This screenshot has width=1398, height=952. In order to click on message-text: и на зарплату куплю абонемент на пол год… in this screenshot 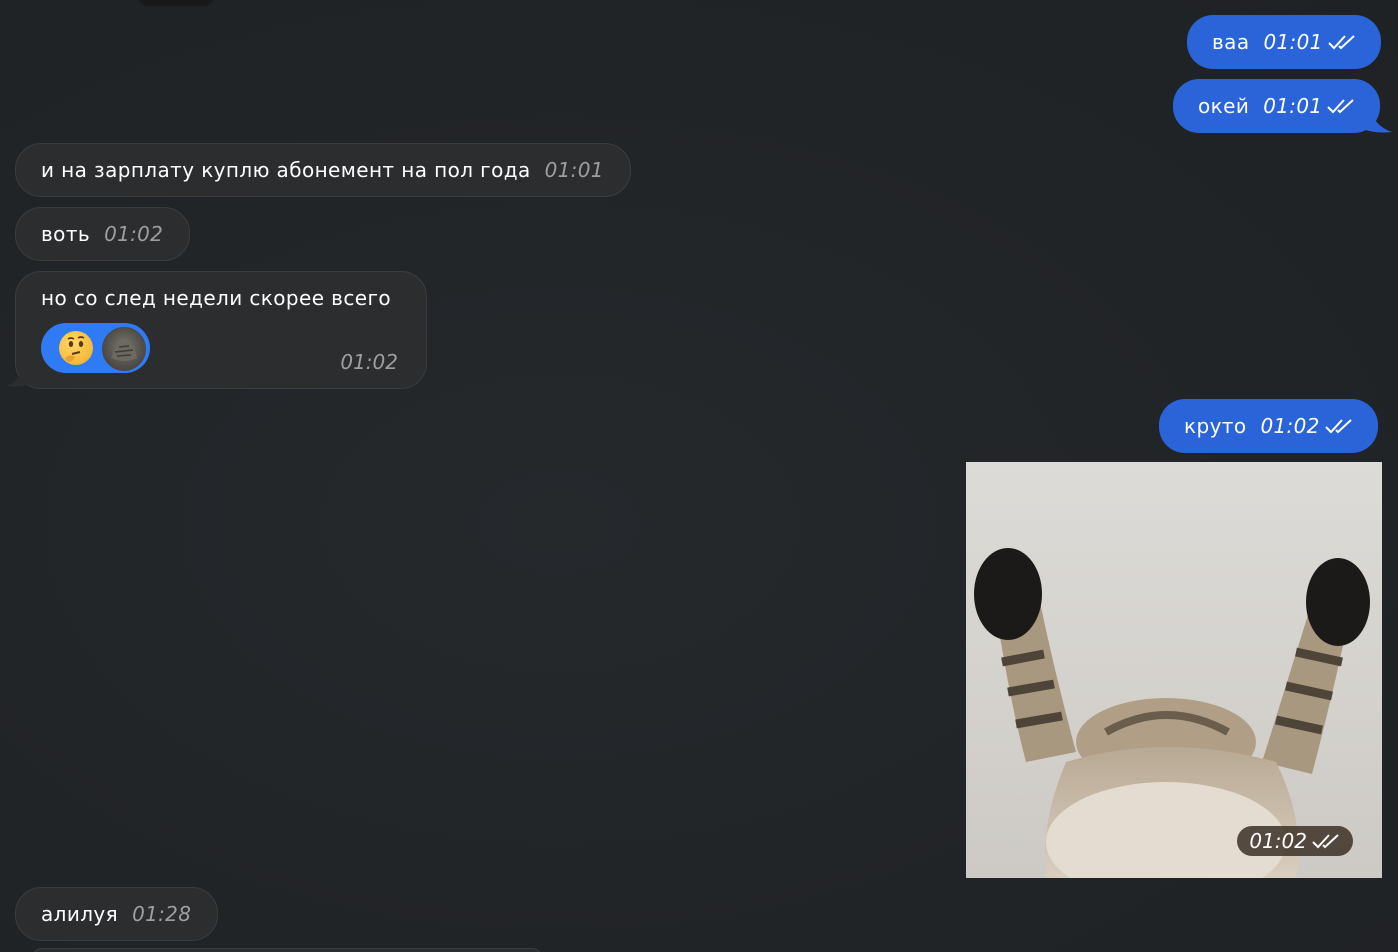, I will do `click(286, 170)`.